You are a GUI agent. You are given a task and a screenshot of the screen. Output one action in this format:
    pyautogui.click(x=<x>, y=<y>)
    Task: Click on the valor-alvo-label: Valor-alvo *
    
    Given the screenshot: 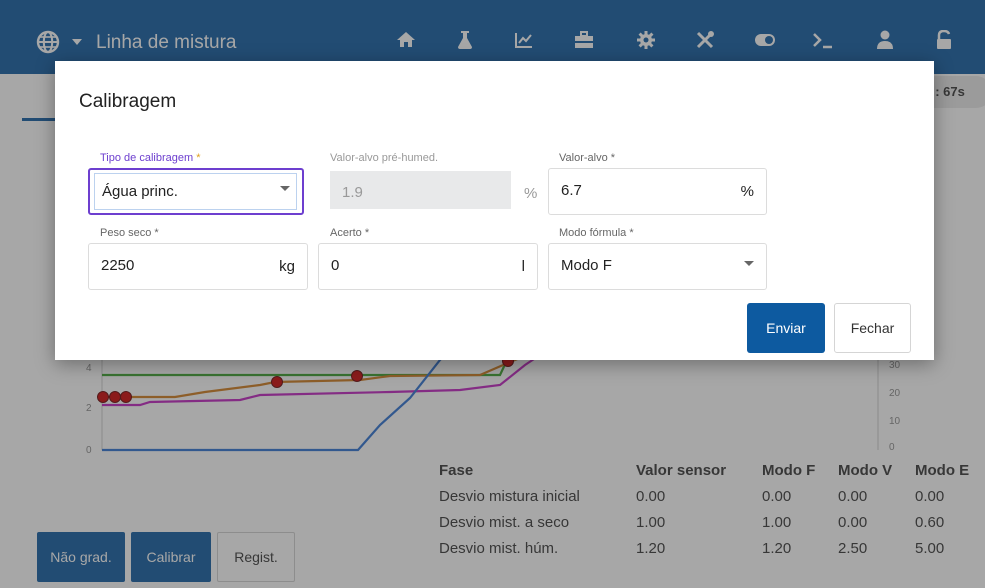 What is the action you would take?
    pyautogui.click(x=587, y=158)
    